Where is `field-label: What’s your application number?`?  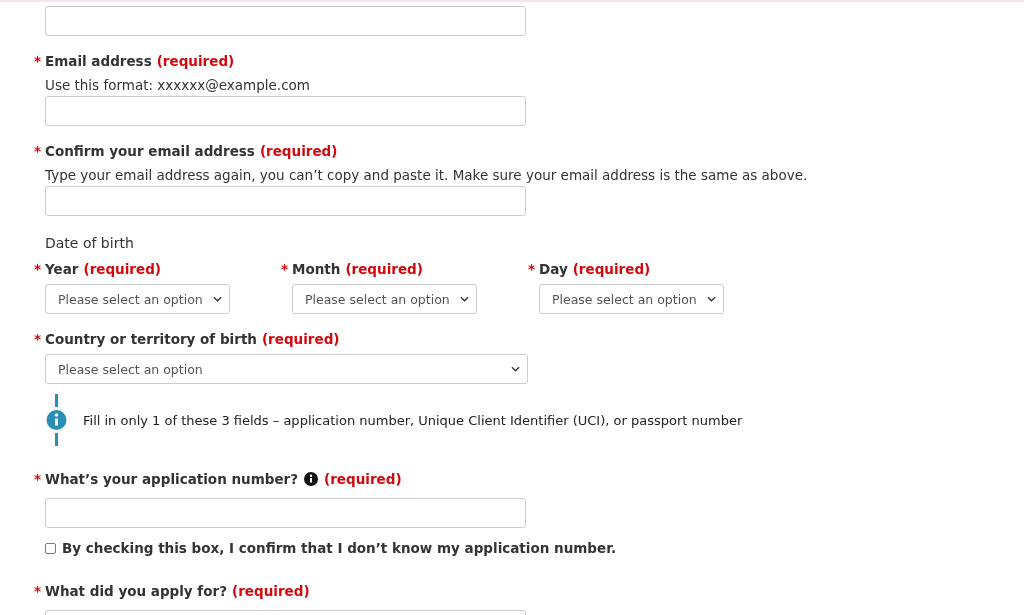 field-label: What’s your application number? is located at coordinates (172, 479).